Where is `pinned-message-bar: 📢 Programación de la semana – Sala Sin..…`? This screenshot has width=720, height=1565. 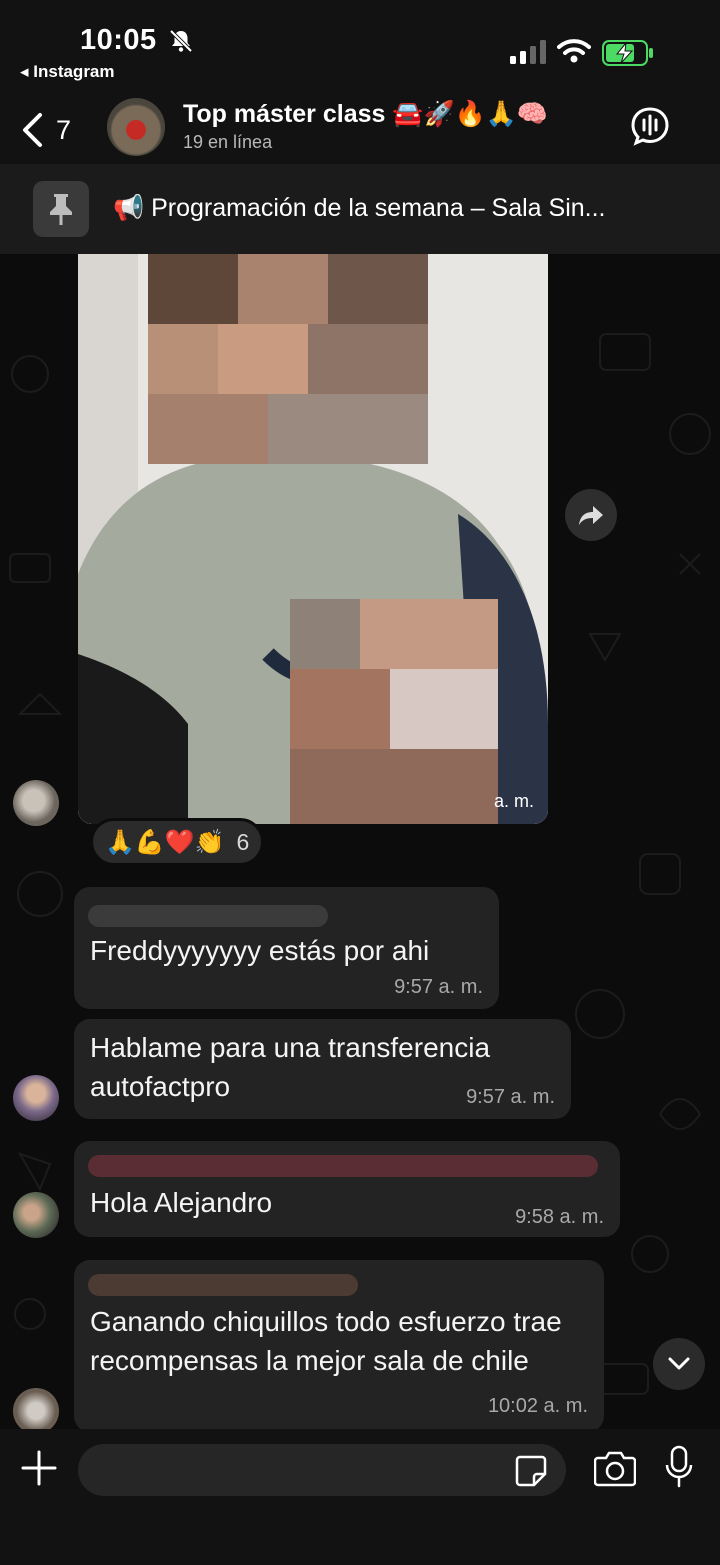 pinned-message-bar: 📢 Programación de la semana – Sala Sin..… is located at coordinates (360, 209).